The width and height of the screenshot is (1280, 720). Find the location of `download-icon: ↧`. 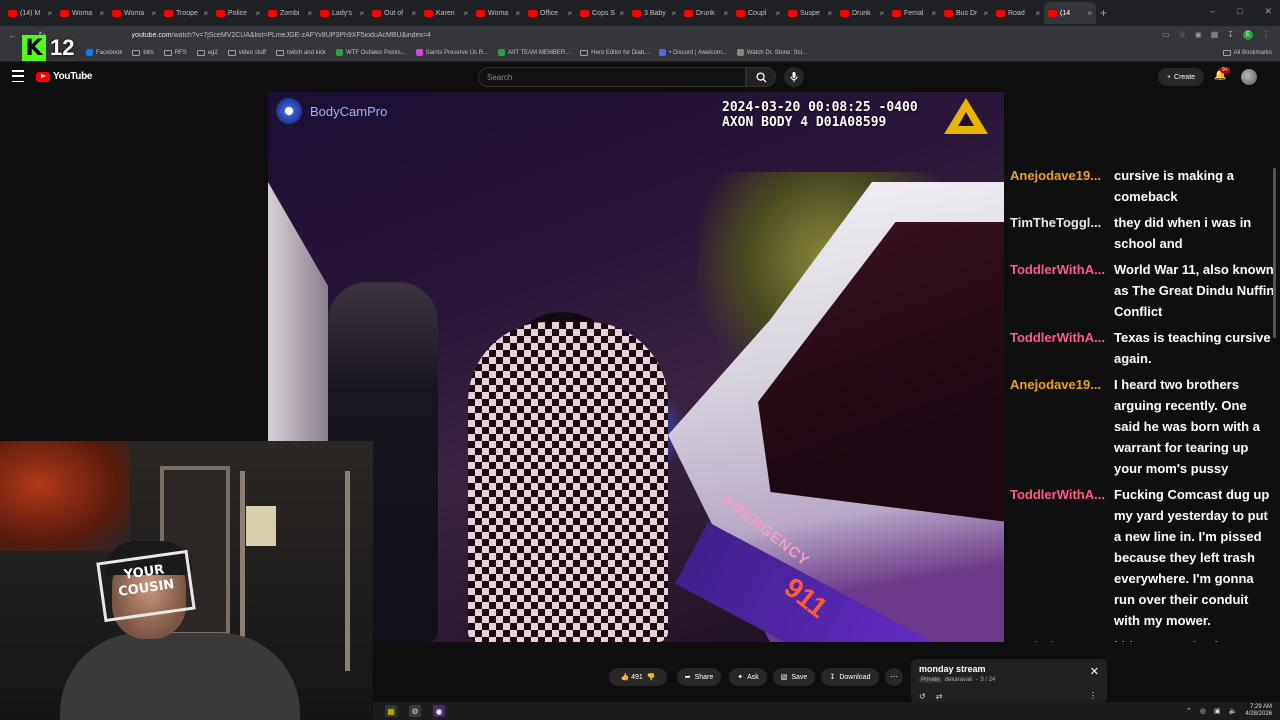

download-icon: ↧ is located at coordinates (1230, 35).